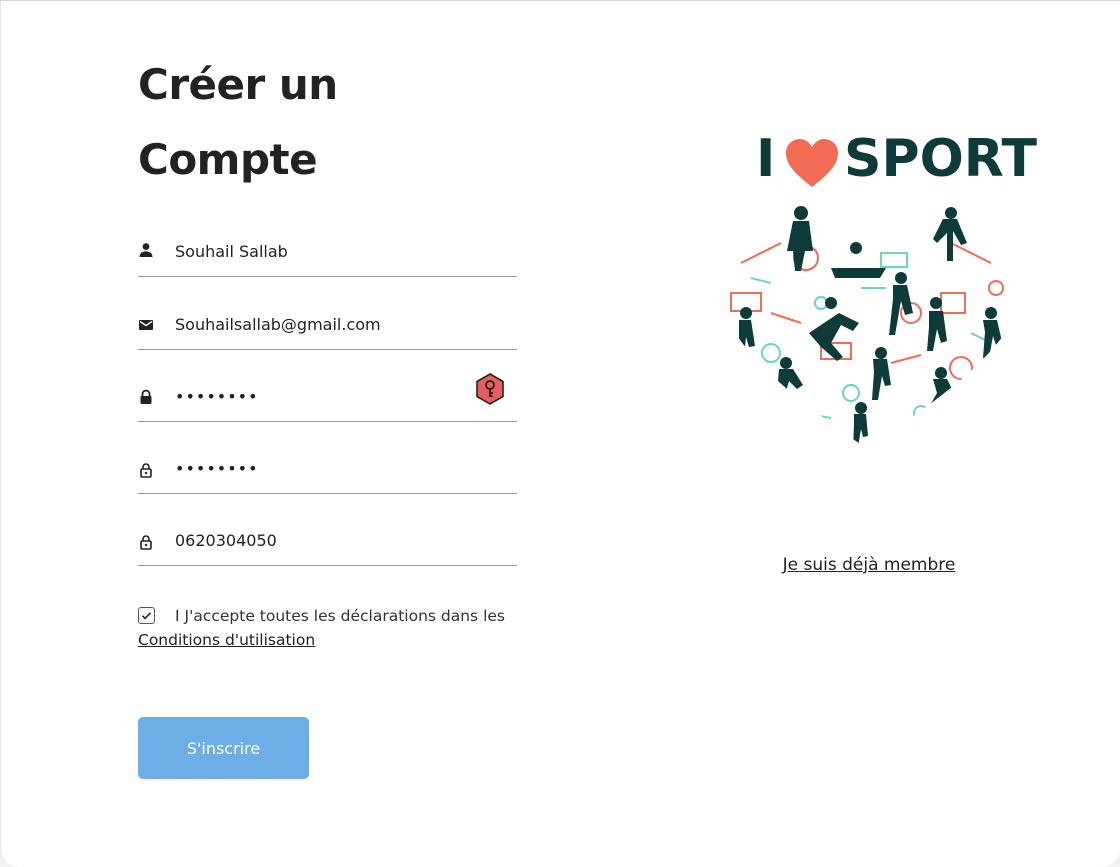 This screenshot has width=1120, height=867. I want to click on signup-button: S'inscrire, so click(223, 748).